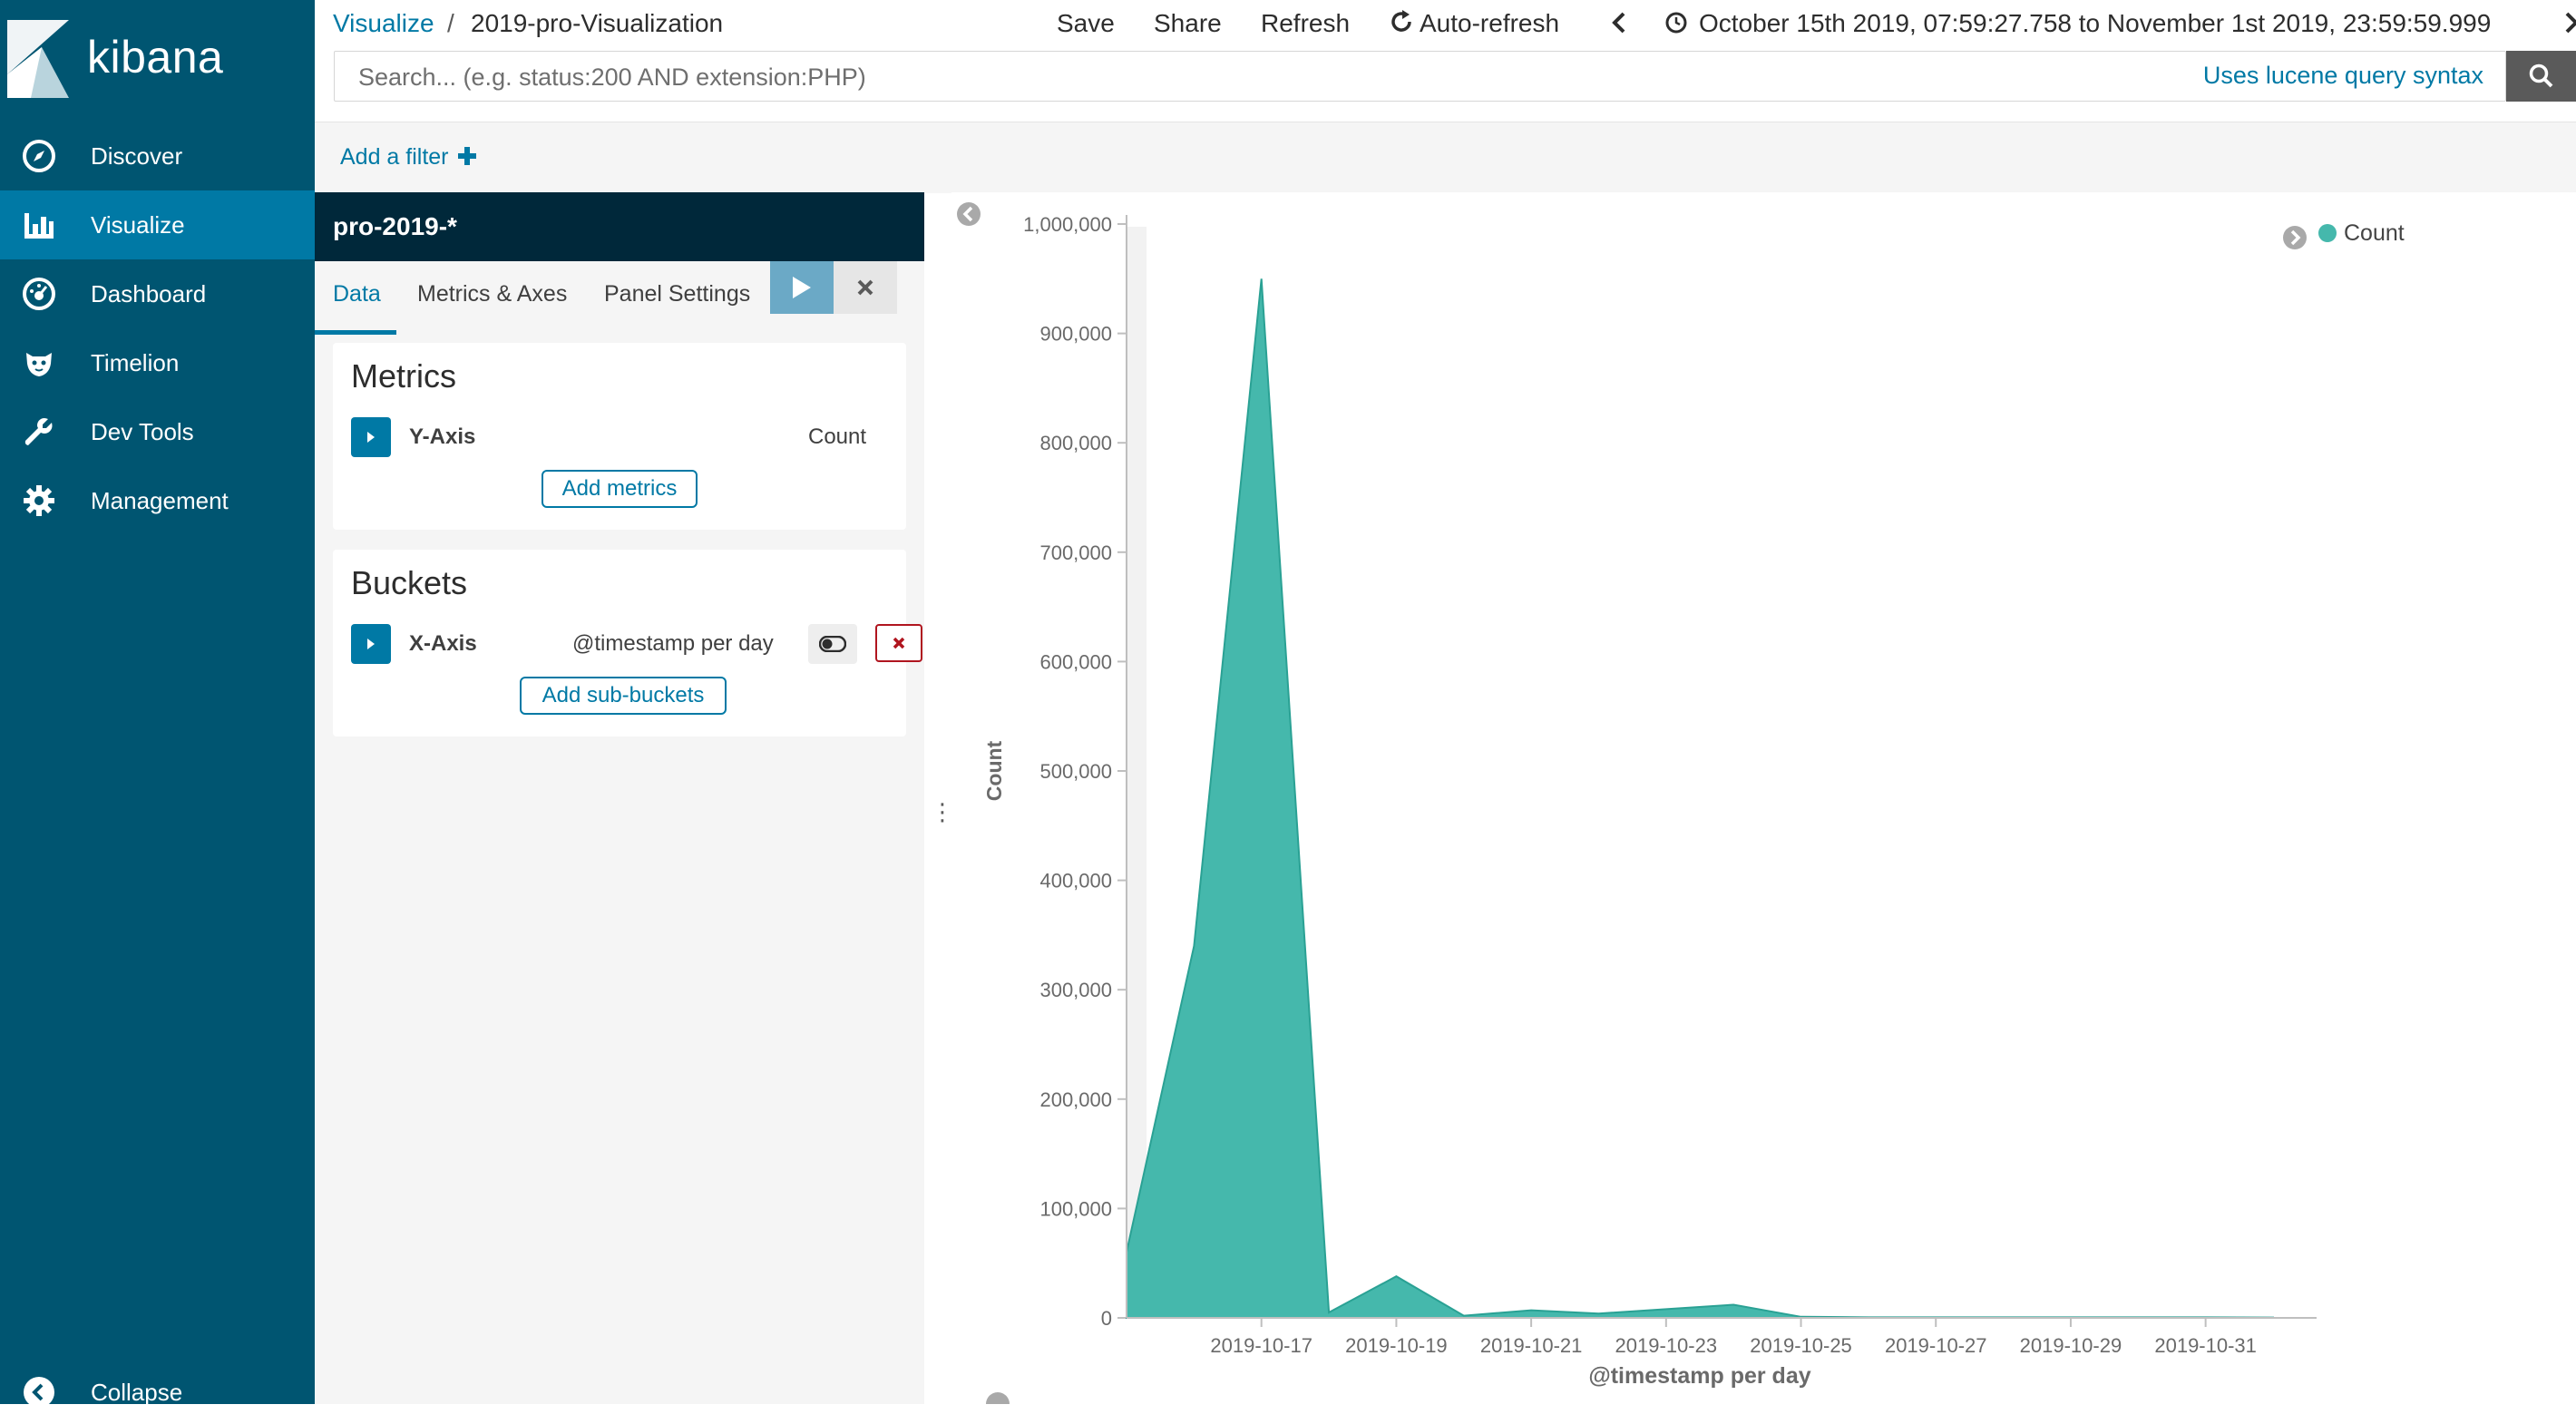 This screenshot has height=1424, width=2576. I want to click on share-button: Share, so click(1188, 23).